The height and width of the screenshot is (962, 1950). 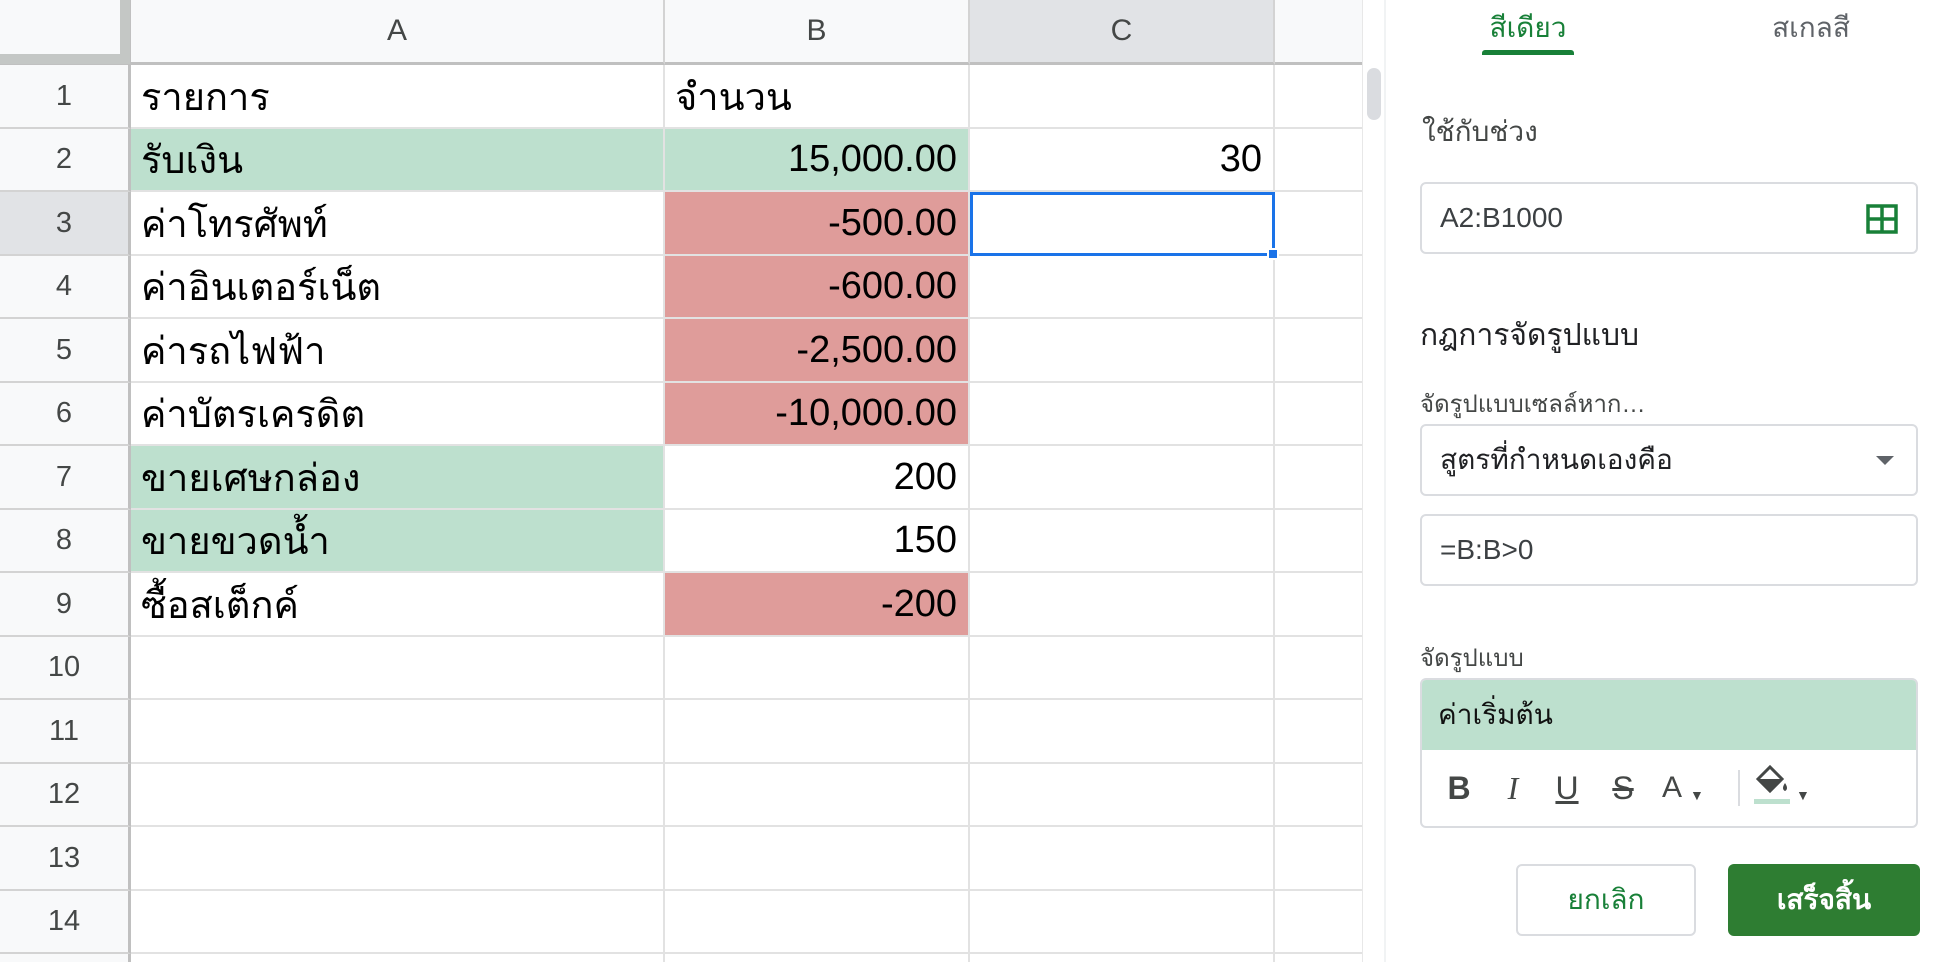 What do you see at coordinates (1606, 900) in the screenshot?
I see `cancel-button: ยกเลิก` at bounding box center [1606, 900].